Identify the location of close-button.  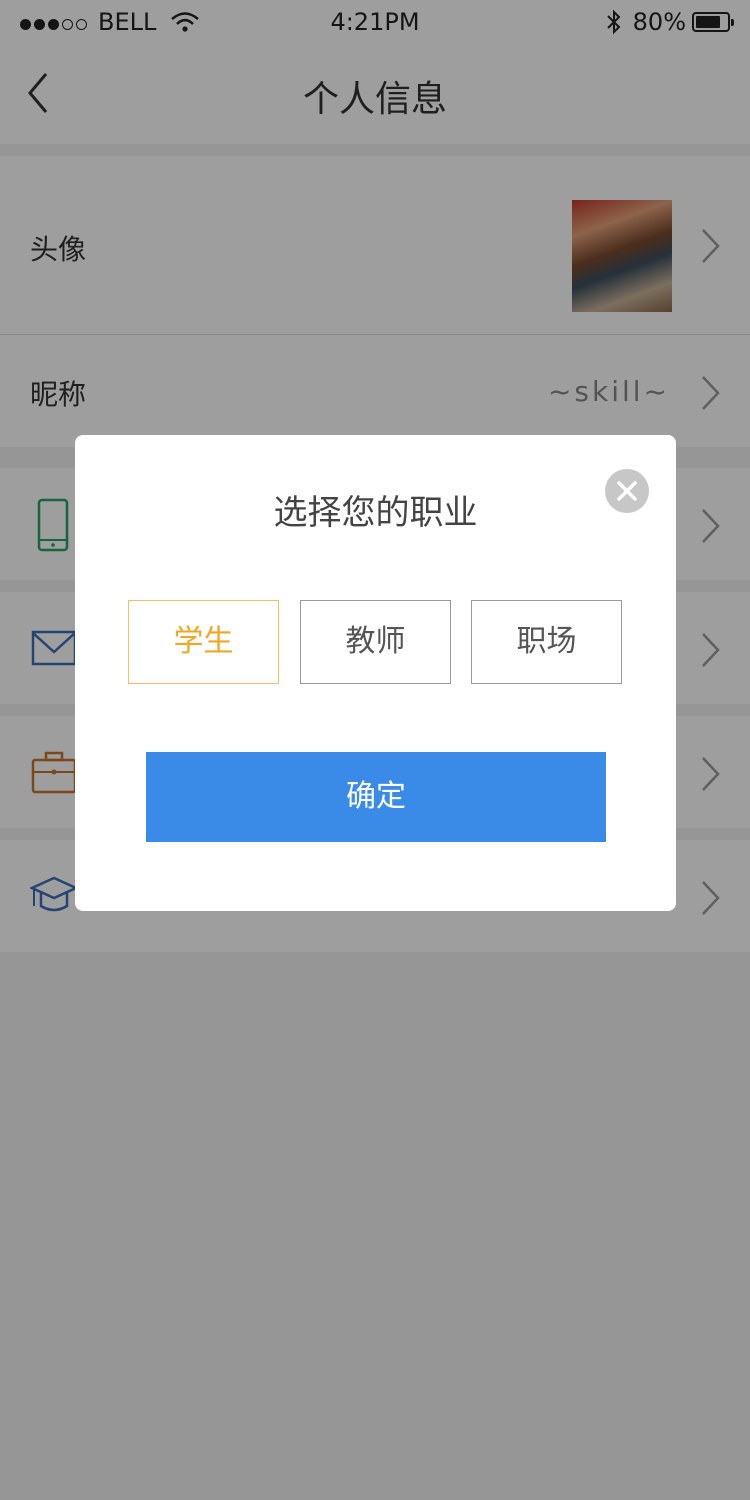
(627, 491).